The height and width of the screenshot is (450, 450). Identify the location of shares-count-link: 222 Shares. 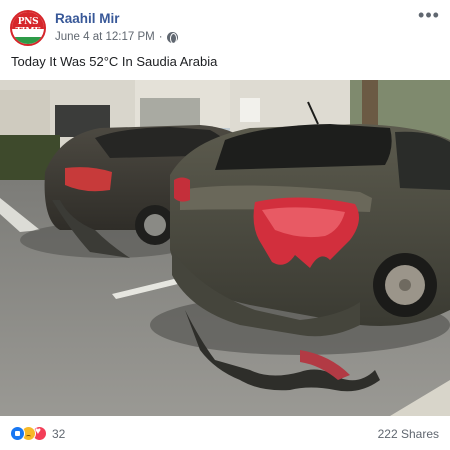
(408, 434).